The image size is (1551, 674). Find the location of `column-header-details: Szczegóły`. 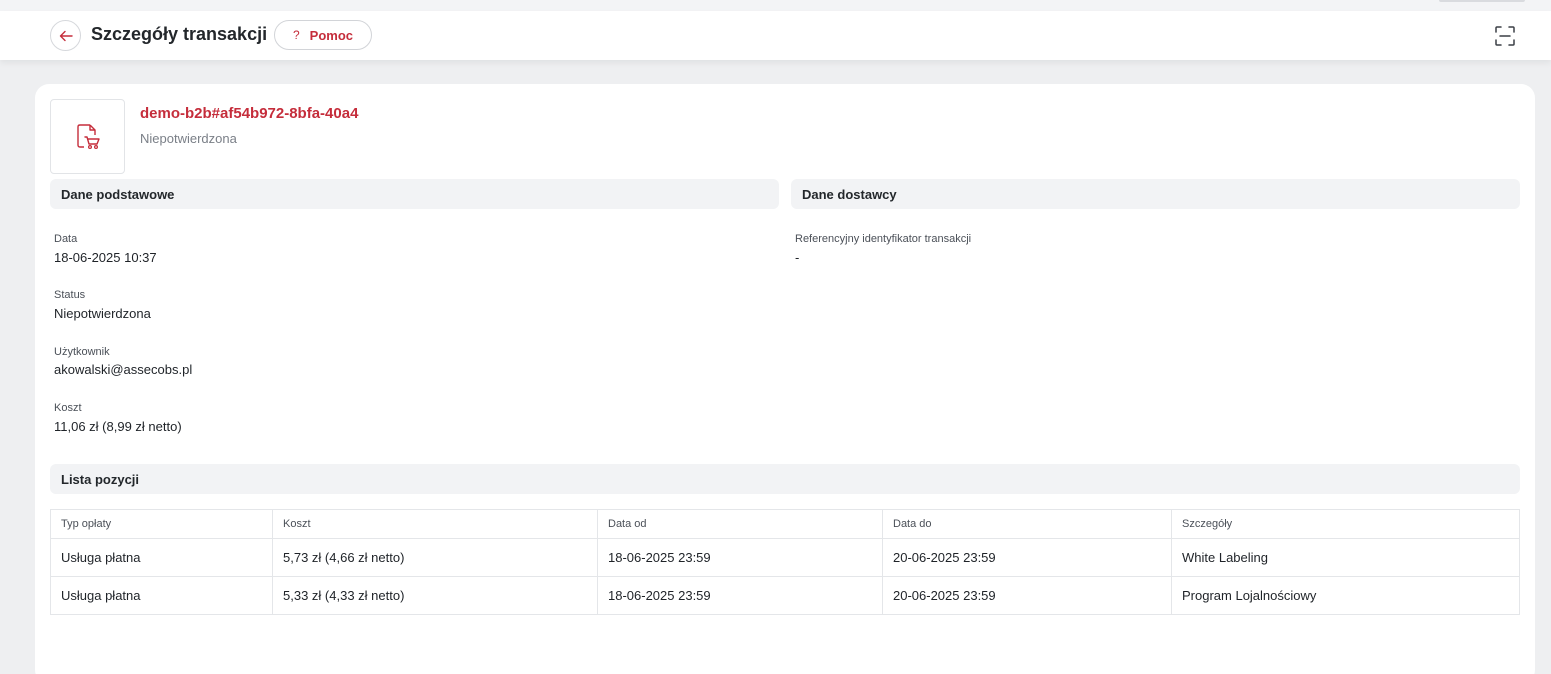

column-header-details: Szczegóły is located at coordinates (1345, 524).